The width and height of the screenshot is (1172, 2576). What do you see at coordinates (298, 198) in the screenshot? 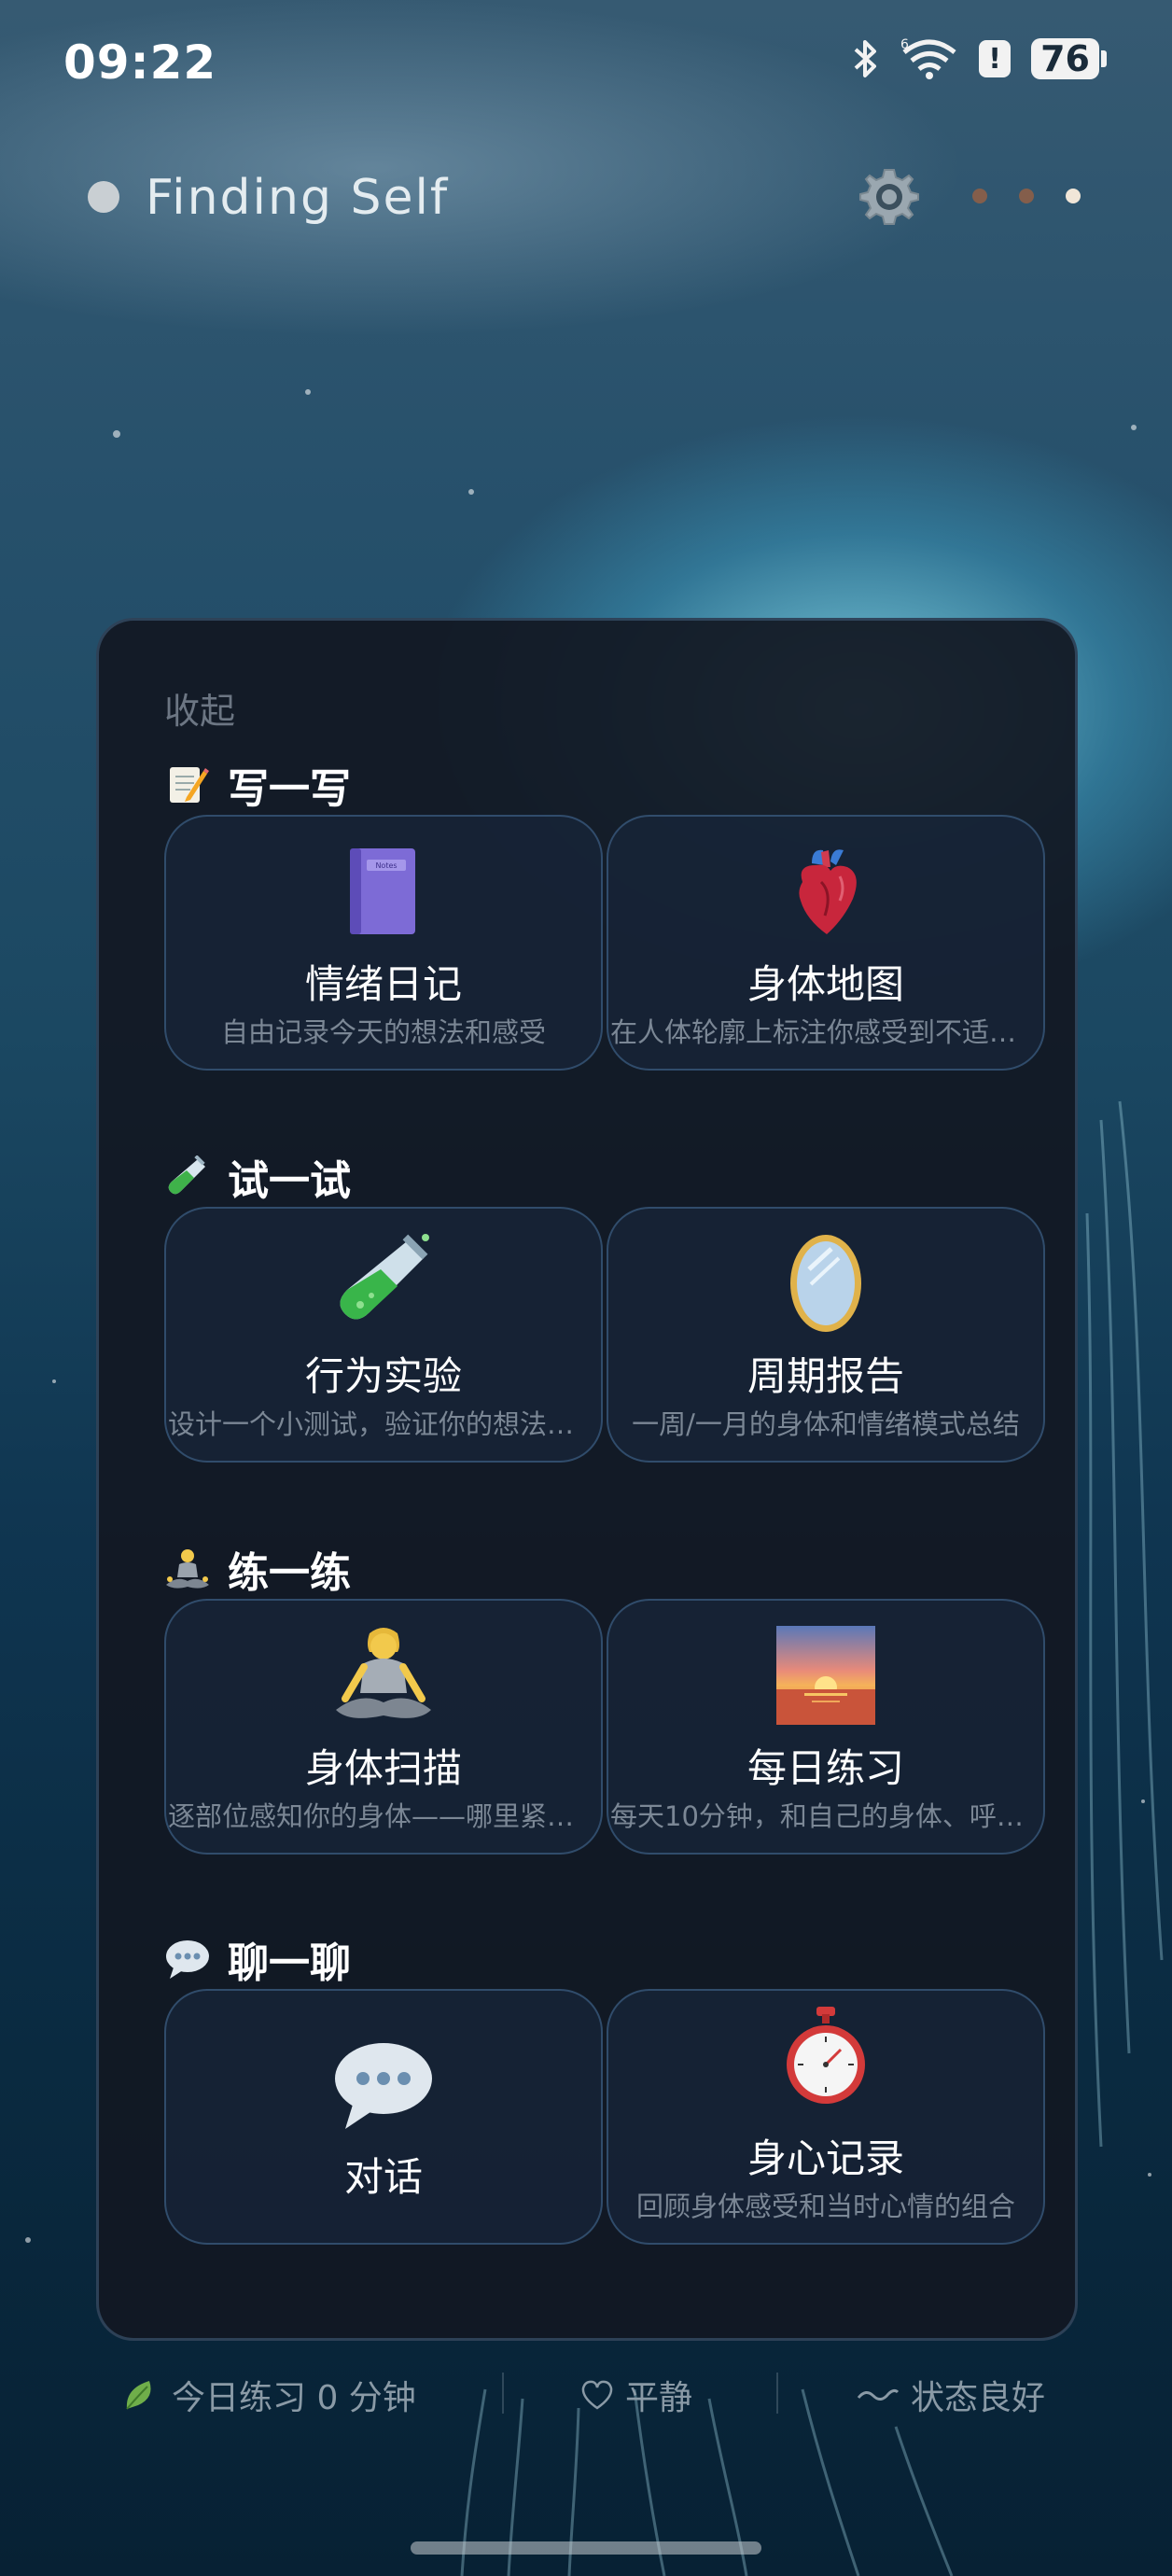
I see `app-title: Finding Self` at bounding box center [298, 198].